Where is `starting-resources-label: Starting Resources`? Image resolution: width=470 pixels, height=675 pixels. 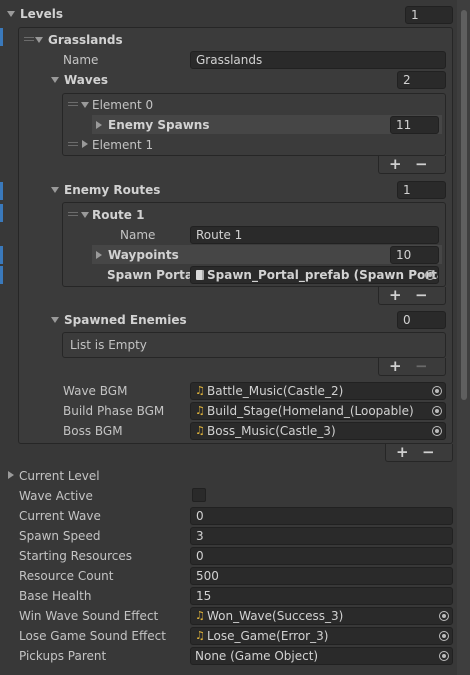
starting-resources-label: Starting Resources is located at coordinates (75, 556).